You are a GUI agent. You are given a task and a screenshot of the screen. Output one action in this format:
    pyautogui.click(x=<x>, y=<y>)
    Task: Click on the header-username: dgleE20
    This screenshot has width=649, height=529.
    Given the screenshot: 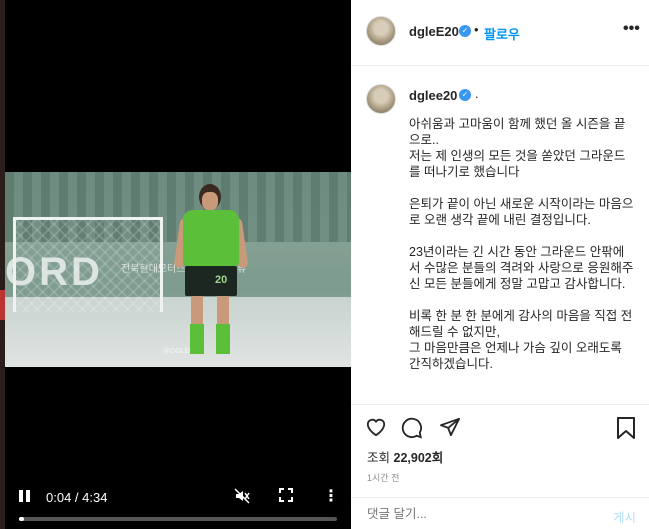 What is the action you would take?
    pyautogui.click(x=434, y=31)
    